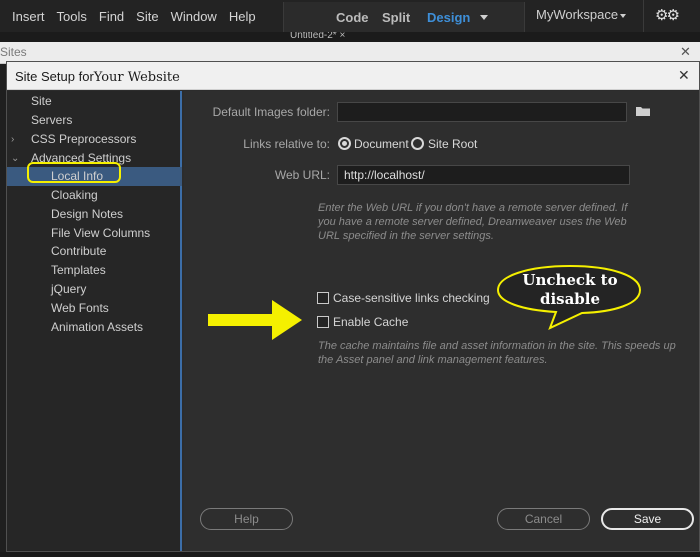 Image resolution: width=700 pixels, height=557 pixels. Describe the element at coordinates (350, 554) in the screenshot. I see `bottom-edge` at that location.